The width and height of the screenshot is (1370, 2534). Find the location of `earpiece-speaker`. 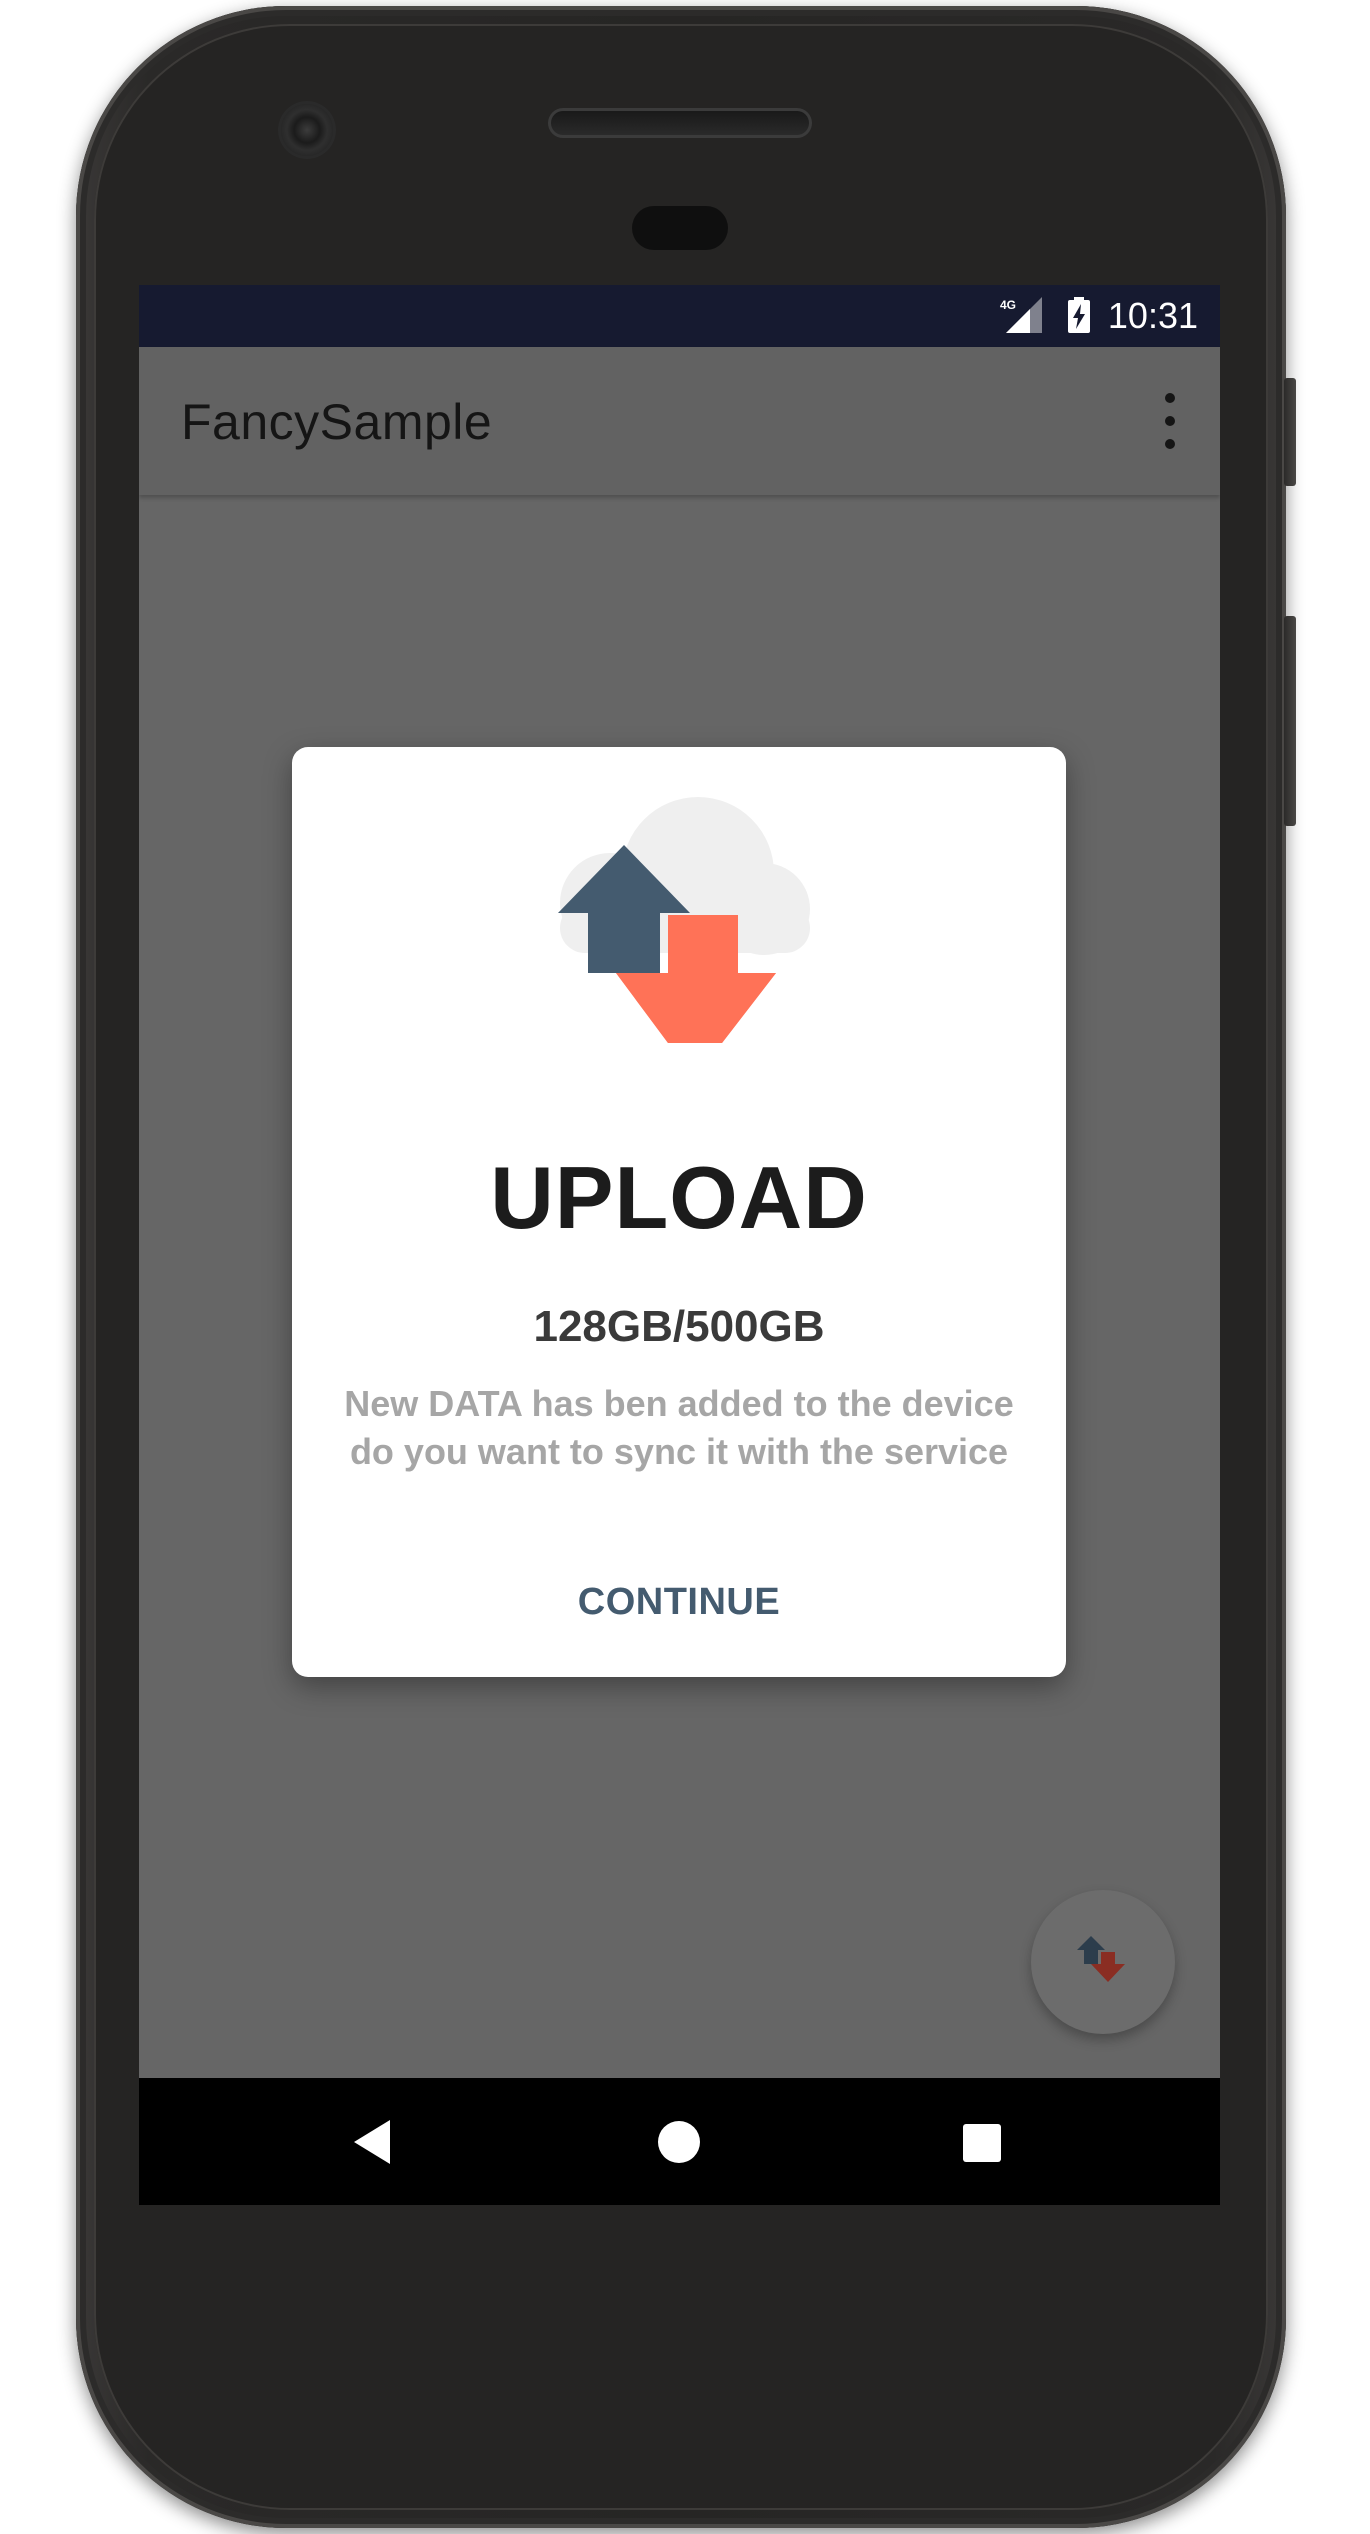

earpiece-speaker is located at coordinates (680, 123).